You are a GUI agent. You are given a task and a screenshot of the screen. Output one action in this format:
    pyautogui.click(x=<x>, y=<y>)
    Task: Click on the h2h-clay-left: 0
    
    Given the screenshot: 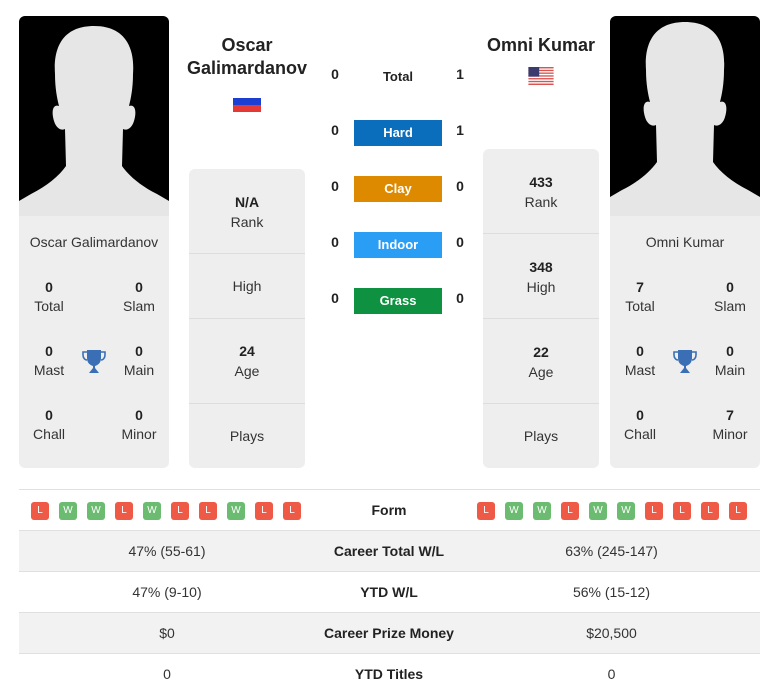 What is the action you would take?
    pyautogui.click(x=335, y=186)
    